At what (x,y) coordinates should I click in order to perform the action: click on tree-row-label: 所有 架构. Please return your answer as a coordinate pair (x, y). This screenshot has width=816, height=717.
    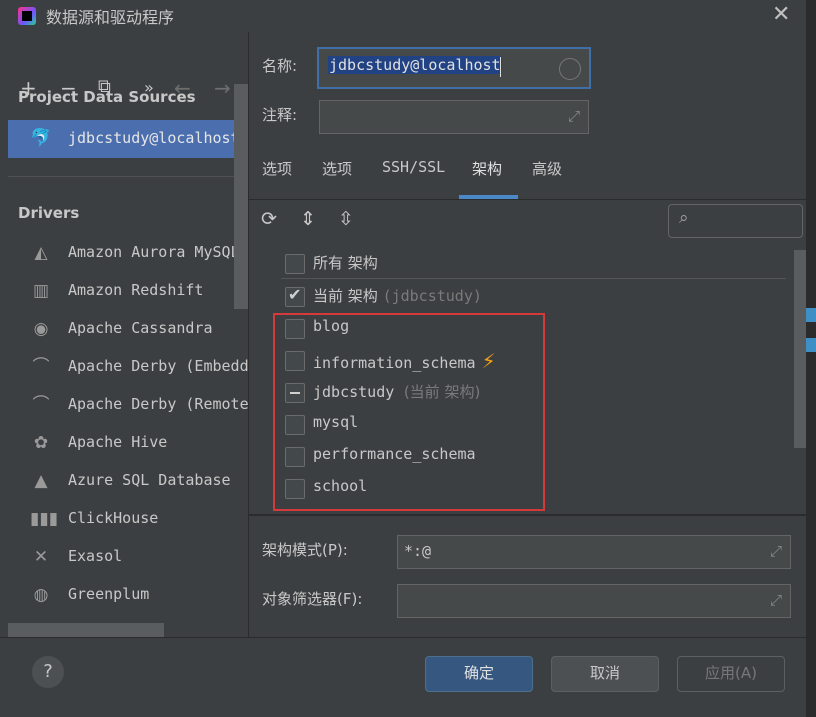
    Looking at the image, I should click on (345, 263).